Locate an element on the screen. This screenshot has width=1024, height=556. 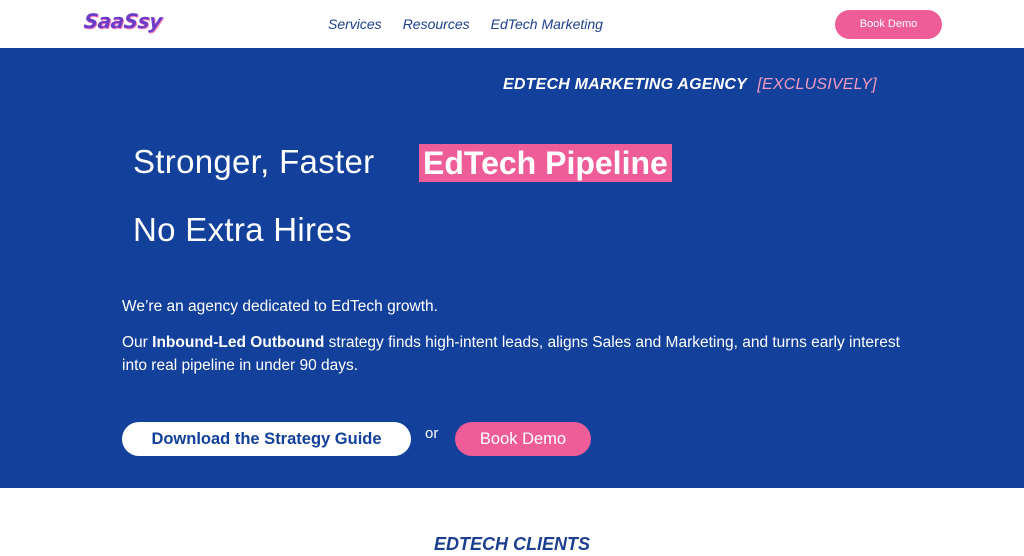
headline-line2: No Extra Hires is located at coordinates (242, 229).